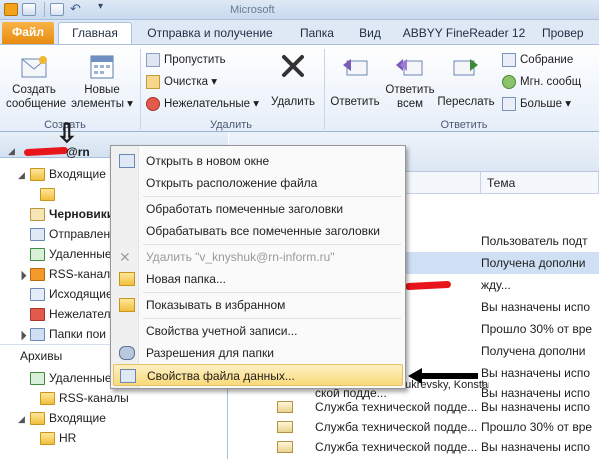 The height and width of the screenshot is (459, 599). I want to click on archive-hr: HR, so click(58, 438).